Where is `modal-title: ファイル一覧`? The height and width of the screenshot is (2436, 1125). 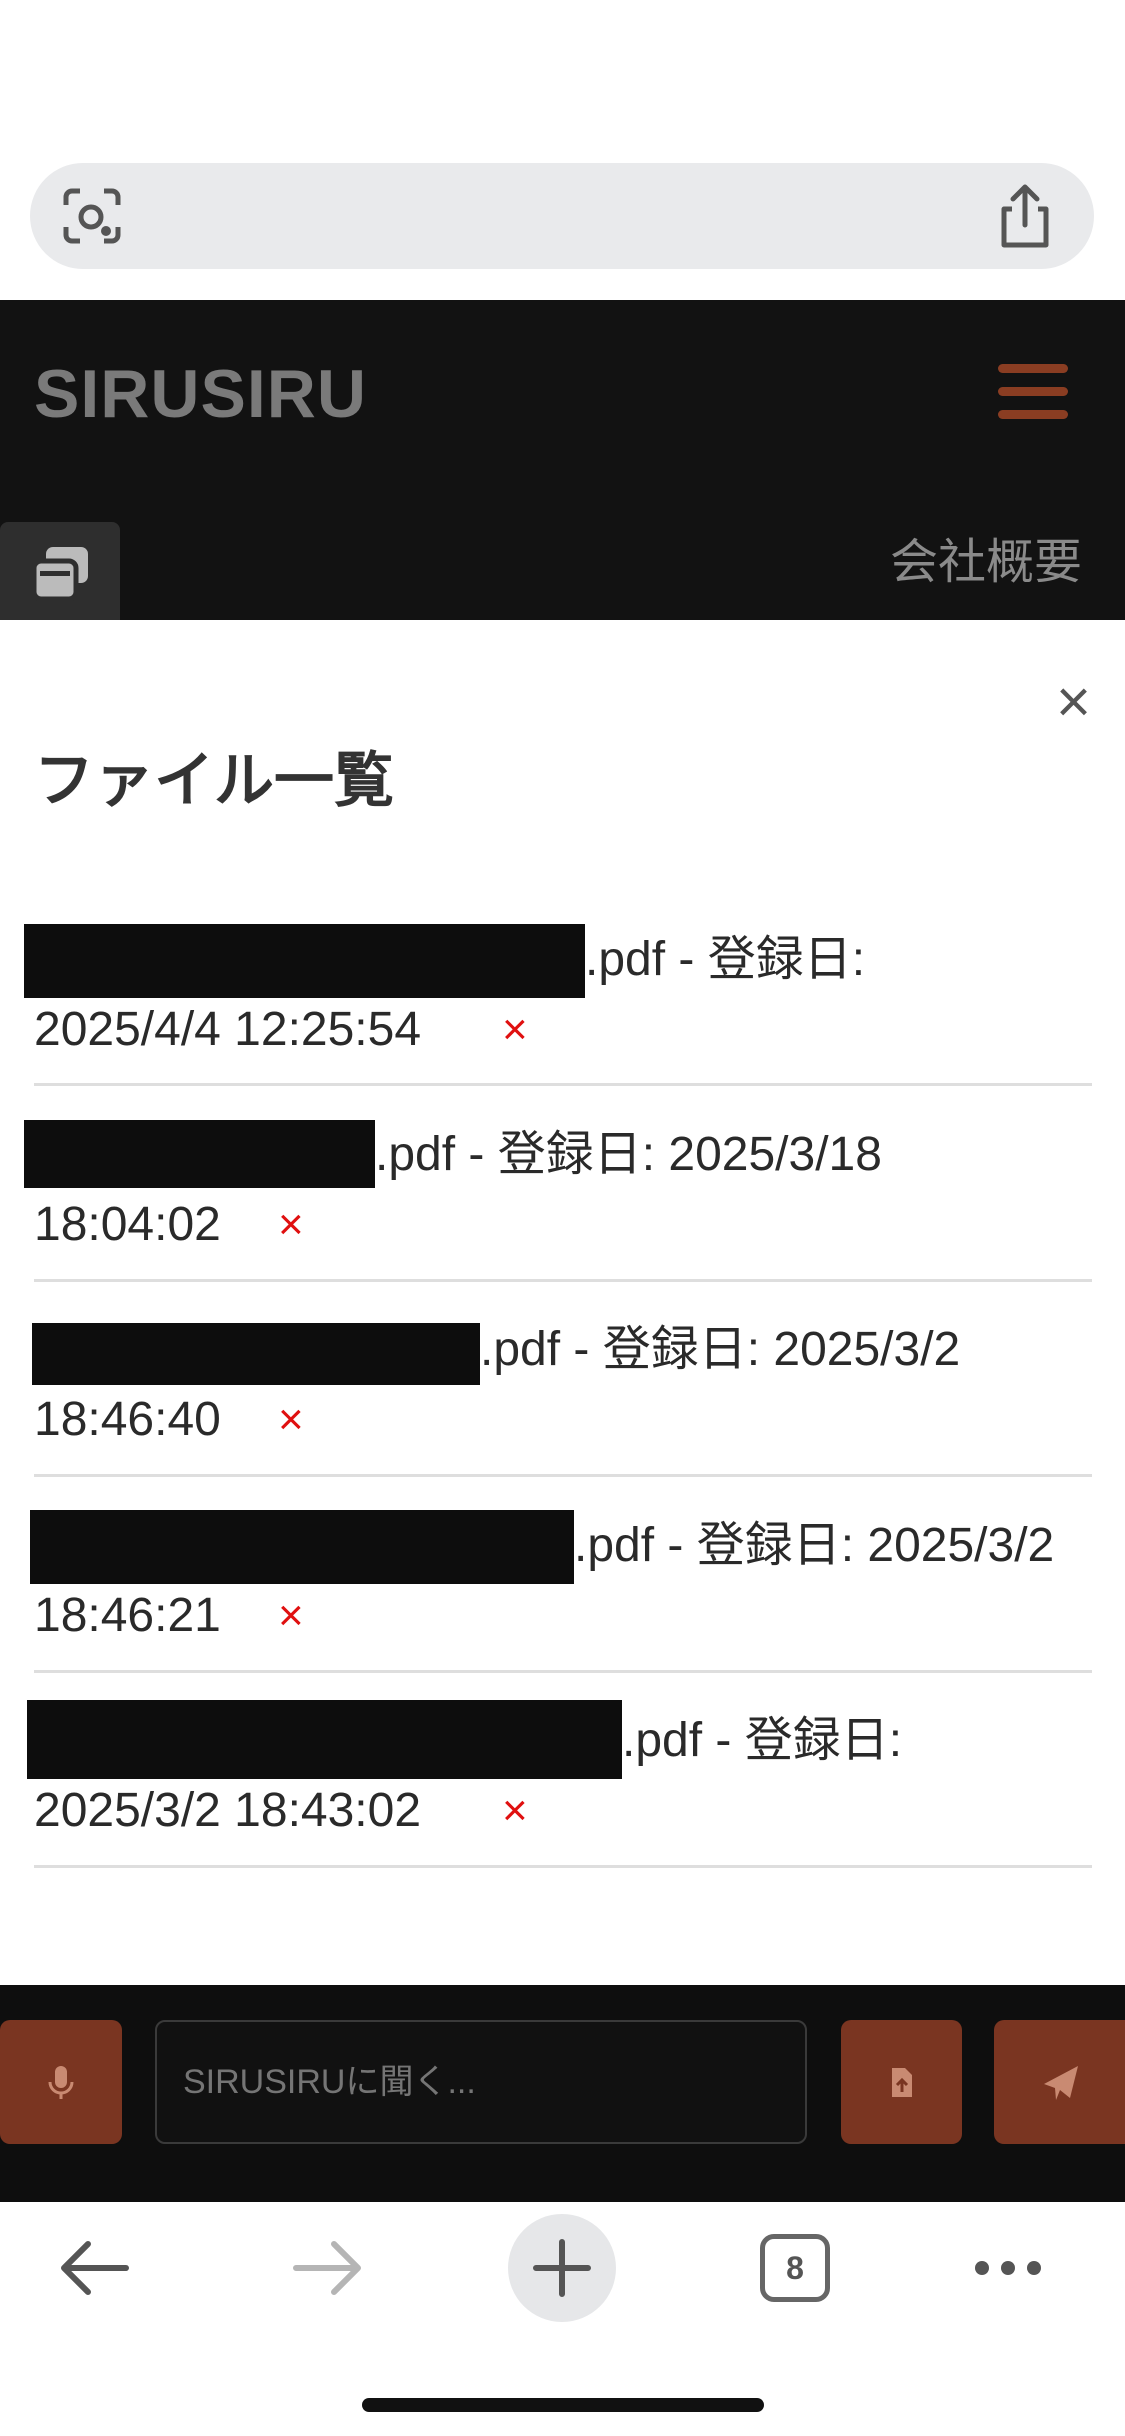
modal-title: ファイル一覧 is located at coordinates (214, 780).